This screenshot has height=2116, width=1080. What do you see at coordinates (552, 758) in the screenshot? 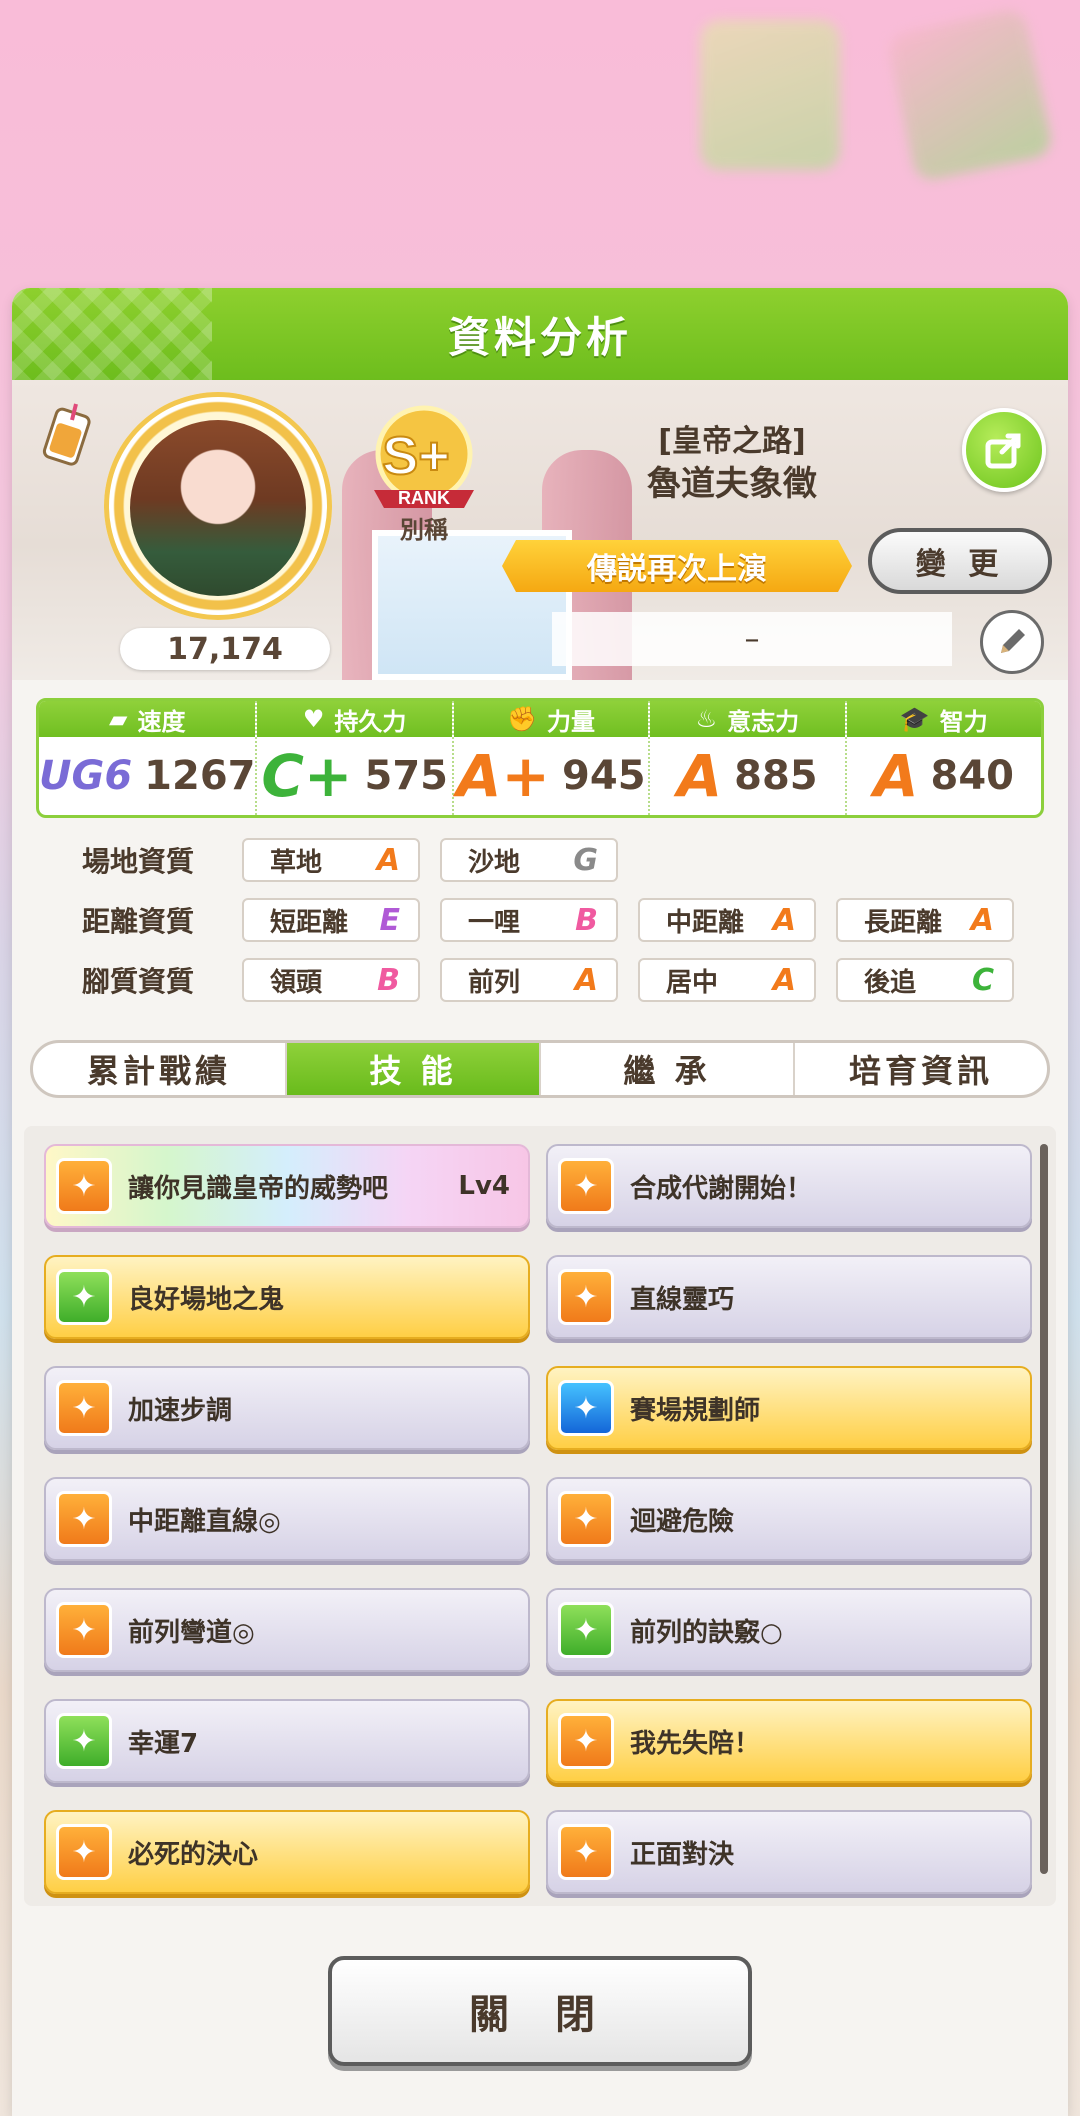
I see `stat-power: ✊ 力量 A+ 945` at bounding box center [552, 758].